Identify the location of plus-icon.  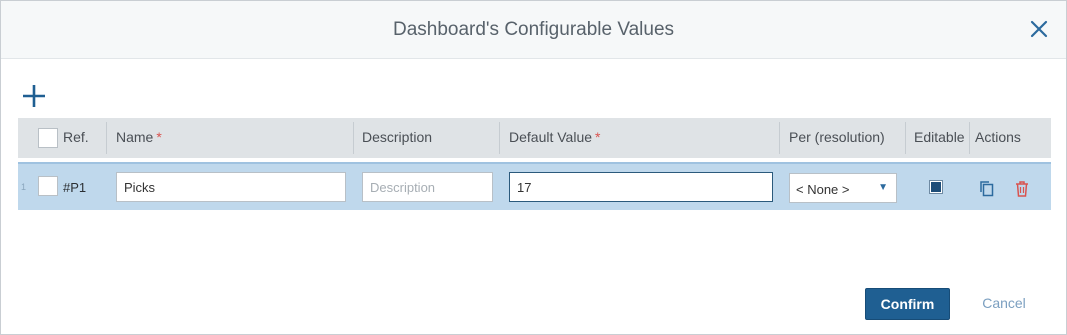
(34, 96).